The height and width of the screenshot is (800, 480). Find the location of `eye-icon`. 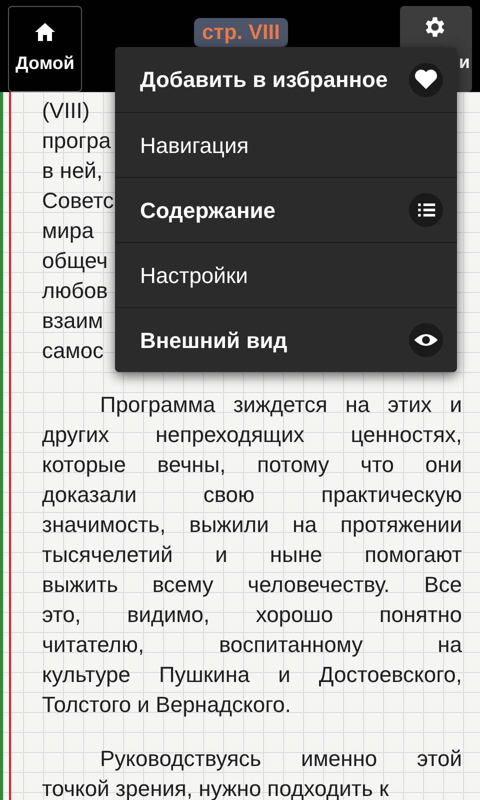

eye-icon is located at coordinates (426, 340).